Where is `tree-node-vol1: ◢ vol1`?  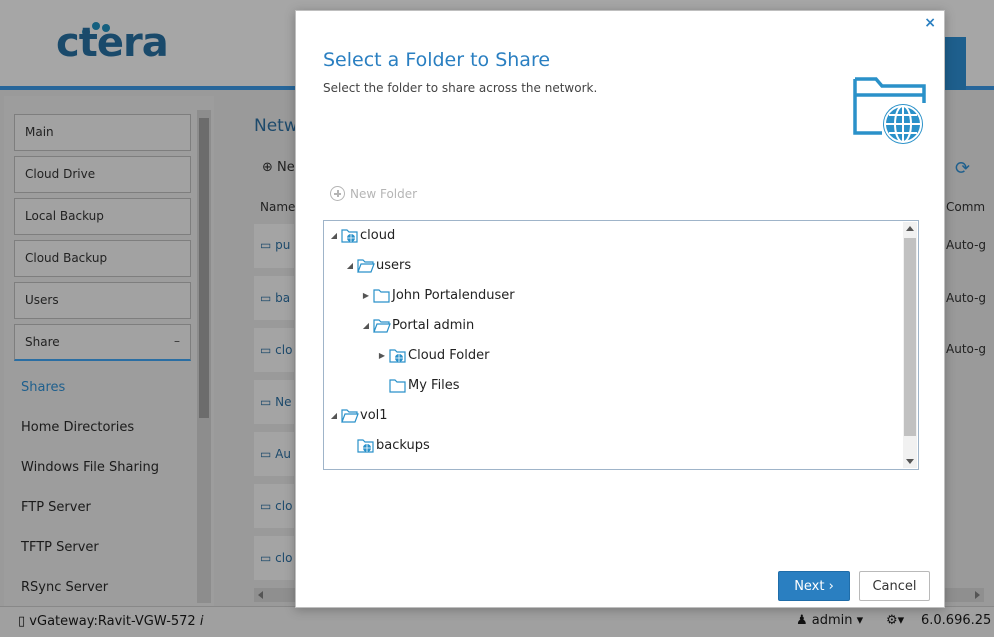 tree-node-vol1: ◢ vol1 is located at coordinates (358, 415).